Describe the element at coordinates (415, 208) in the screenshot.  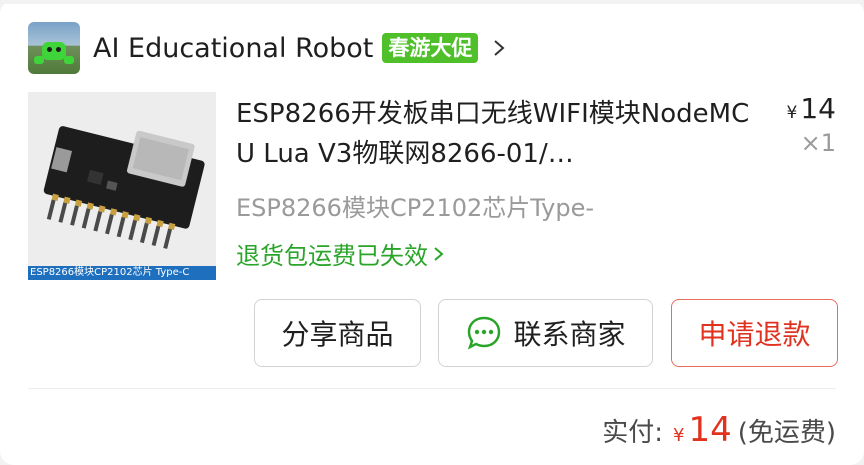
I see `sku-spec: ESP8266模块CP2102芯片Type-` at that location.